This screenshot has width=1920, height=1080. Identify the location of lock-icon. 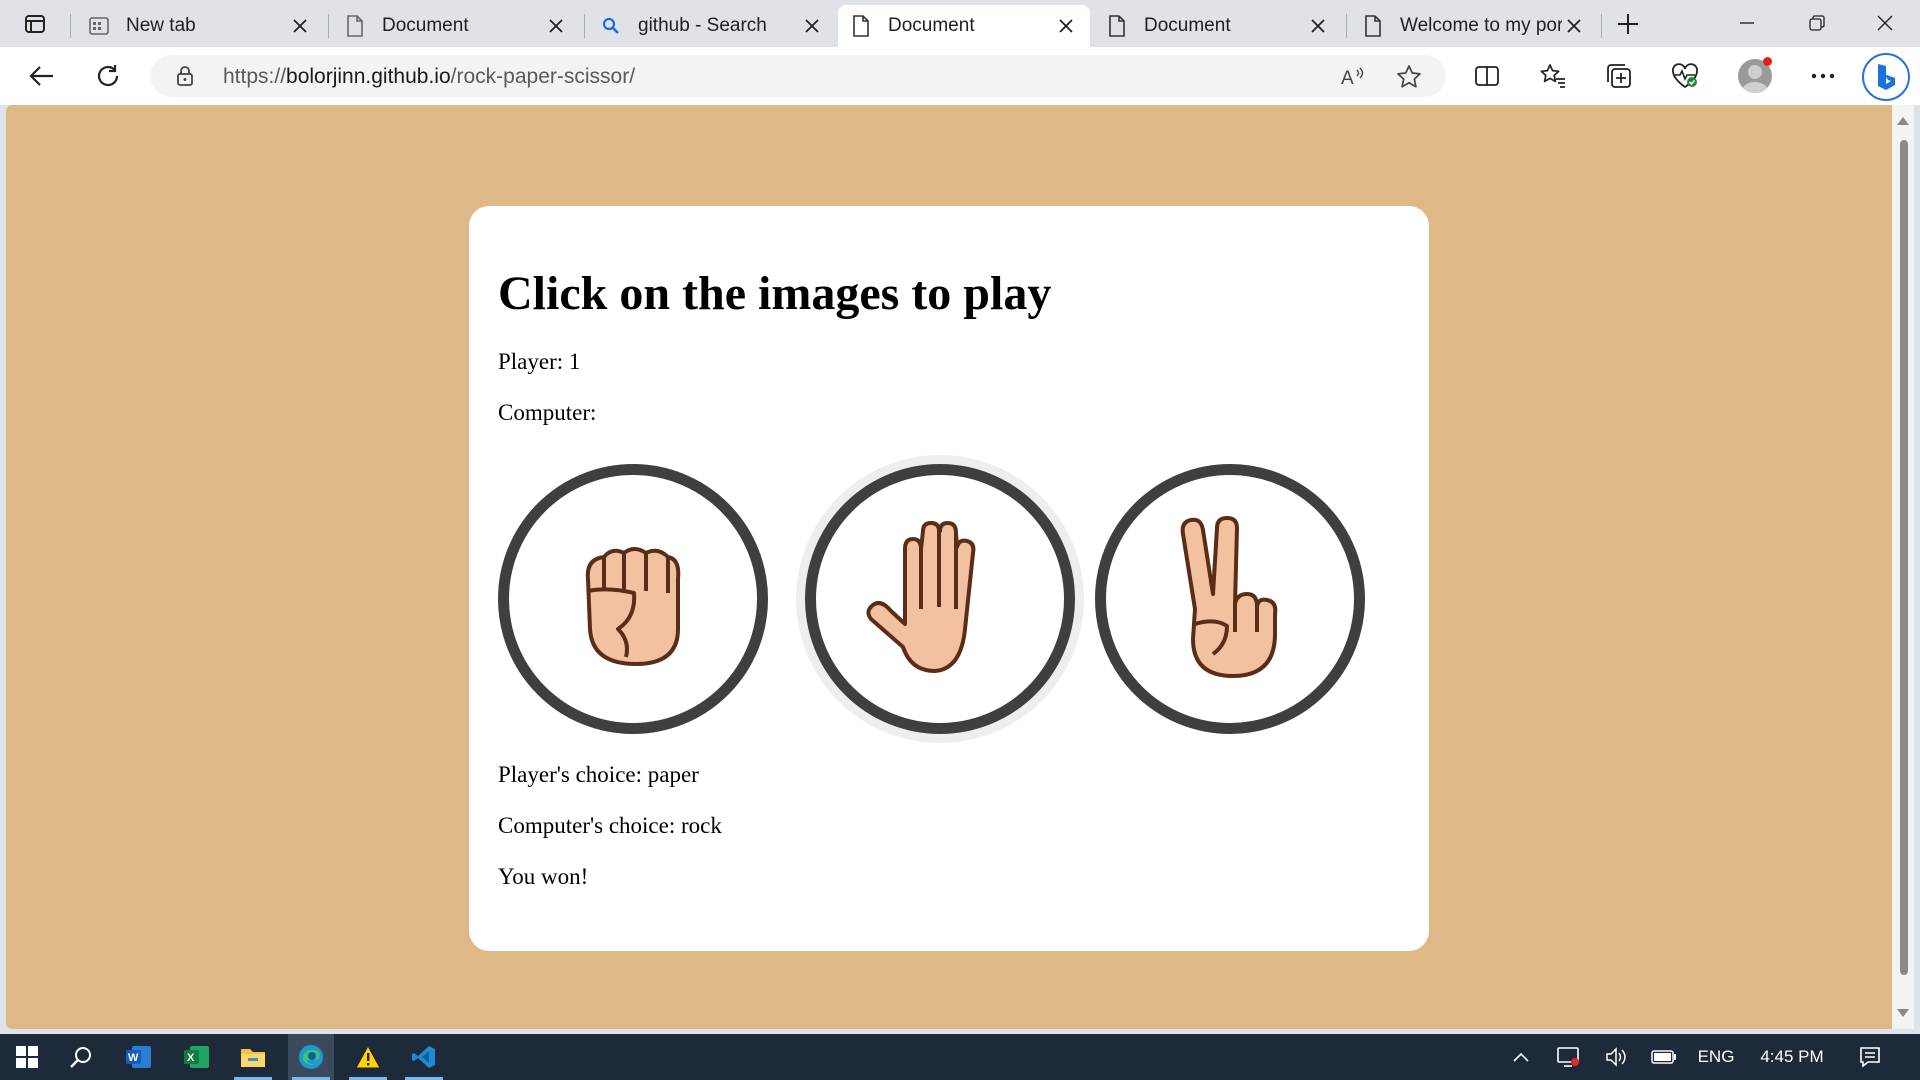
(185, 76).